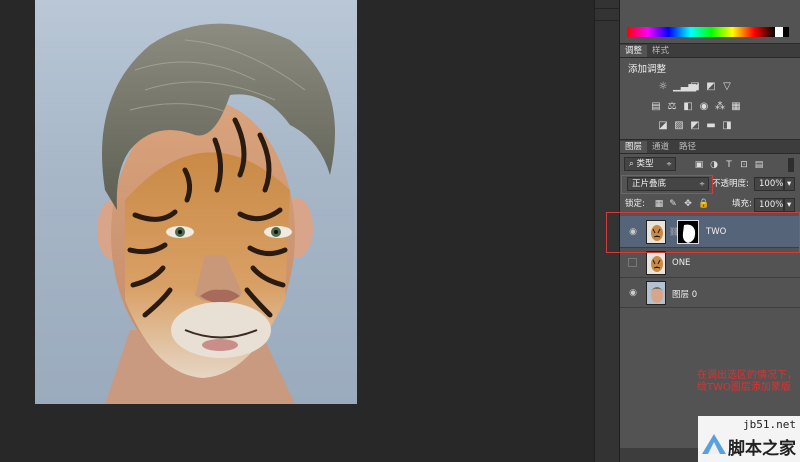  I want to click on channel-mixer-icon: ⁂, so click(720, 107).